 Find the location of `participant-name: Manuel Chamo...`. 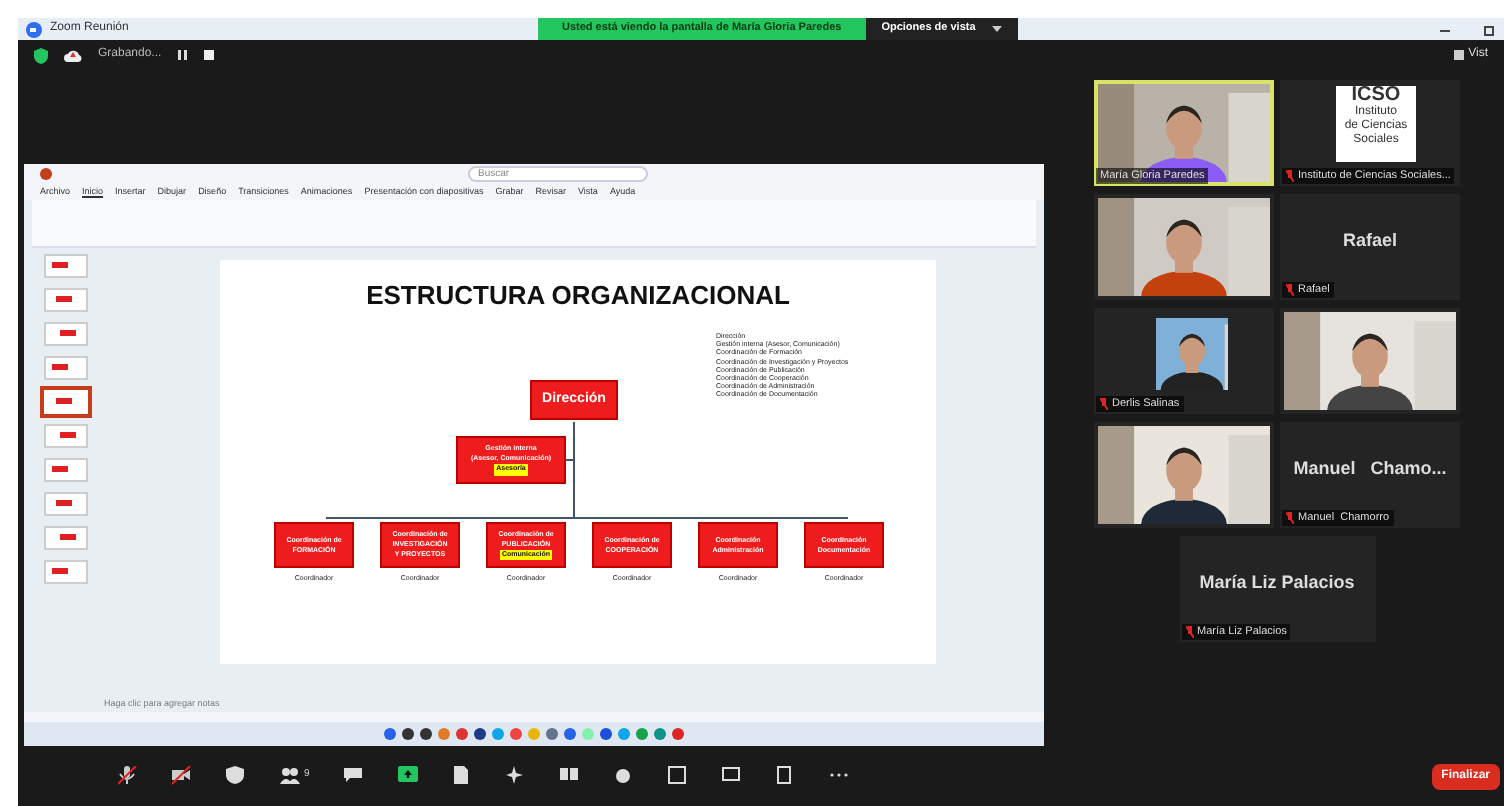

participant-name: Manuel Chamo... is located at coordinates (1370, 469).